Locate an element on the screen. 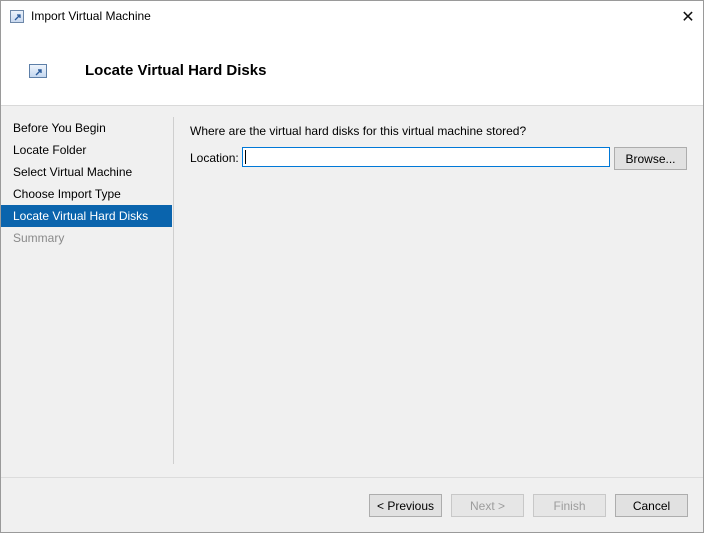 The image size is (704, 533). close-button: ✕ is located at coordinates (688, 16).